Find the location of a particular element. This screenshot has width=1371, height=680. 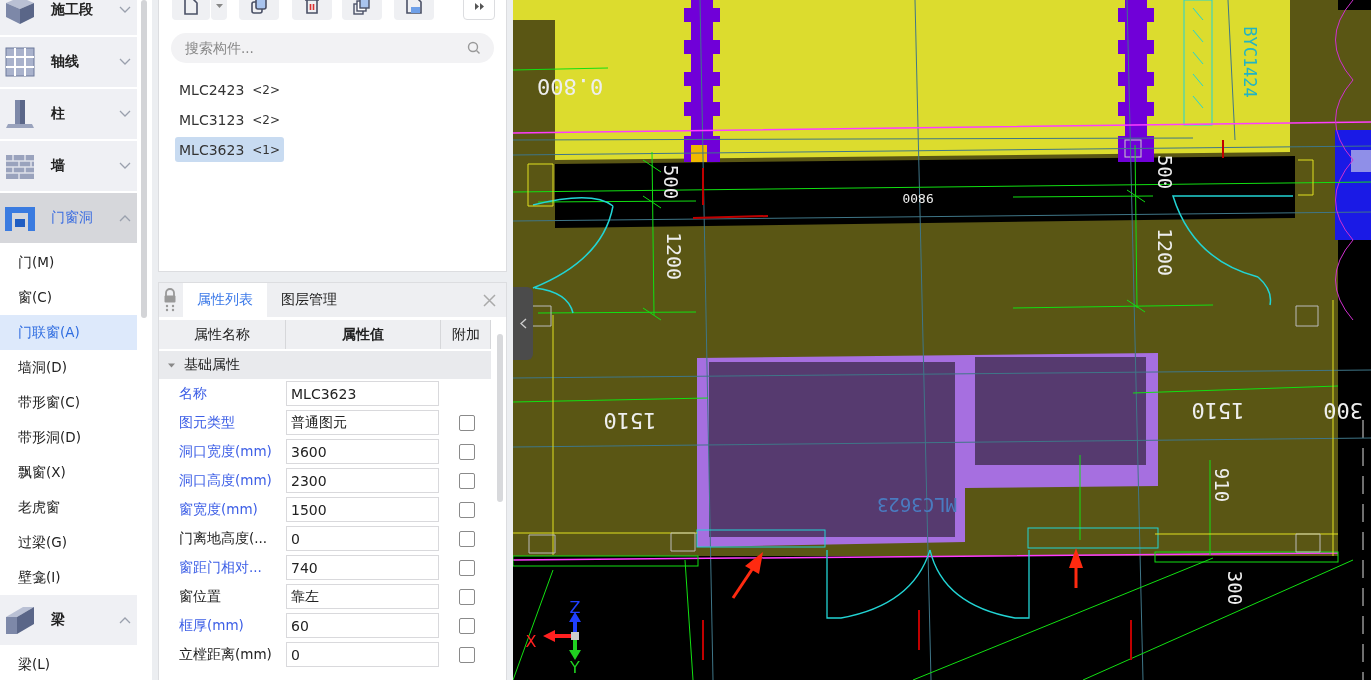

axis-label: Z is located at coordinates (575, 607).